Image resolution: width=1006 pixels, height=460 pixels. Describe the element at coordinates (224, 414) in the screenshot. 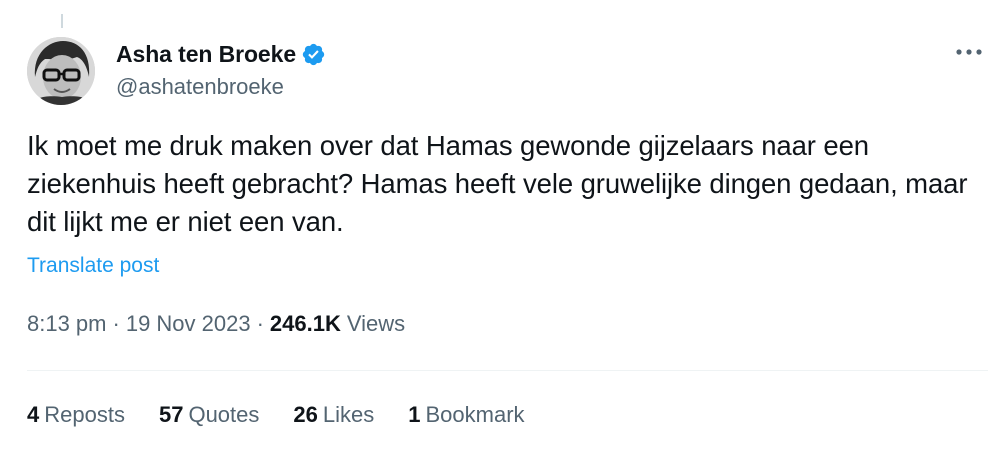

I see `quotes-label: Quotes` at that location.